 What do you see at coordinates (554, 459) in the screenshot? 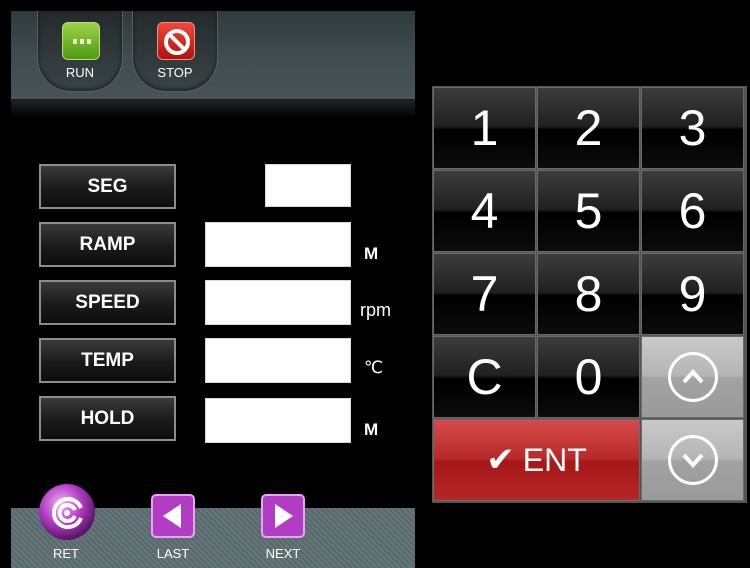
I see `enter-label: ENT` at bounding box center [554, 459].